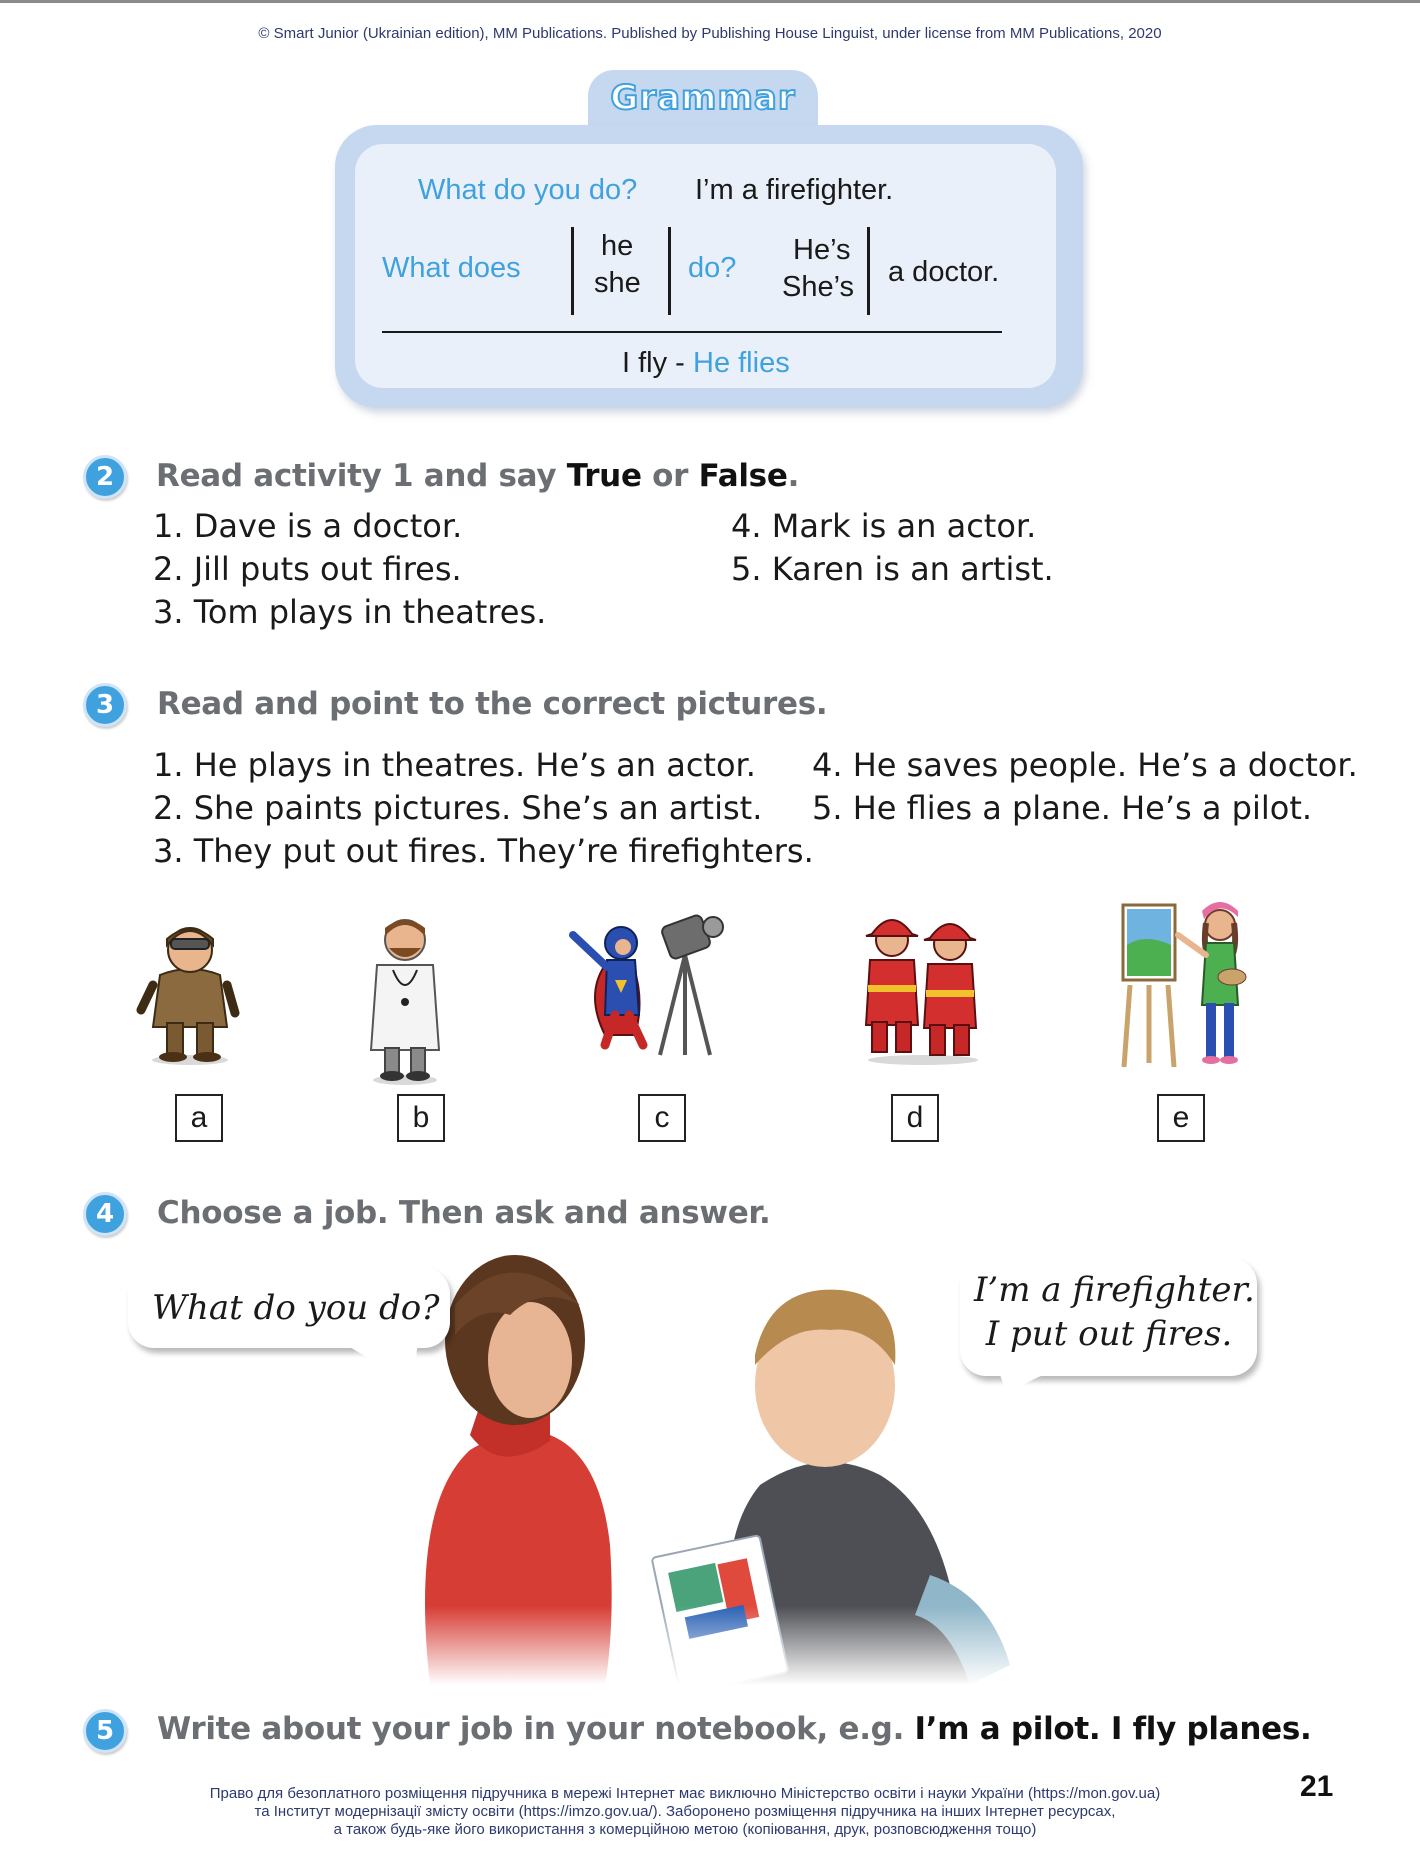  What do you see at coordinates (944, 272) in the screenshot?
I see `grammar-a-doctor: a doctor.` at bounding box center [944, 272].